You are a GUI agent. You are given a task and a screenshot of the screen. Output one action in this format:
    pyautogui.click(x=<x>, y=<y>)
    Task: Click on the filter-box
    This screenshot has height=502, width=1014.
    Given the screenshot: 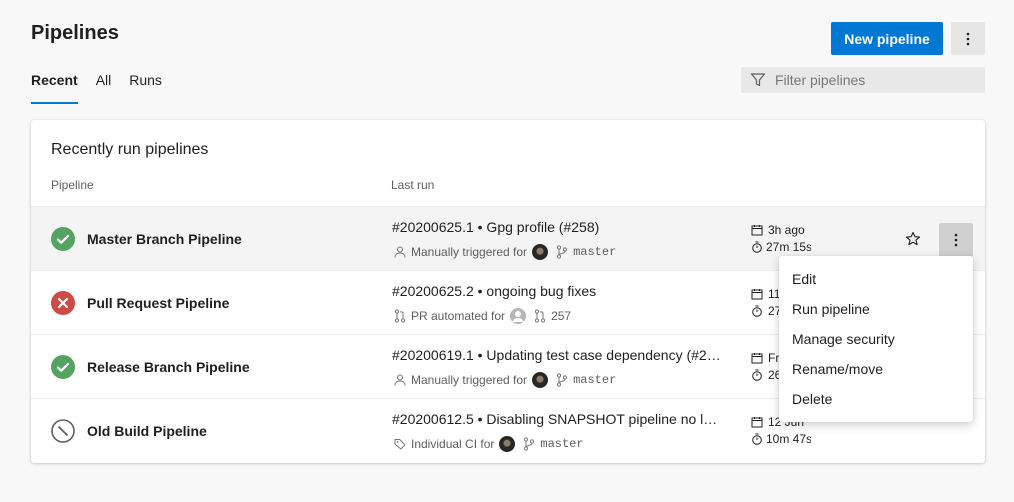 What is the action you would take?
    pyautogui.click(x=863, y=80)
    